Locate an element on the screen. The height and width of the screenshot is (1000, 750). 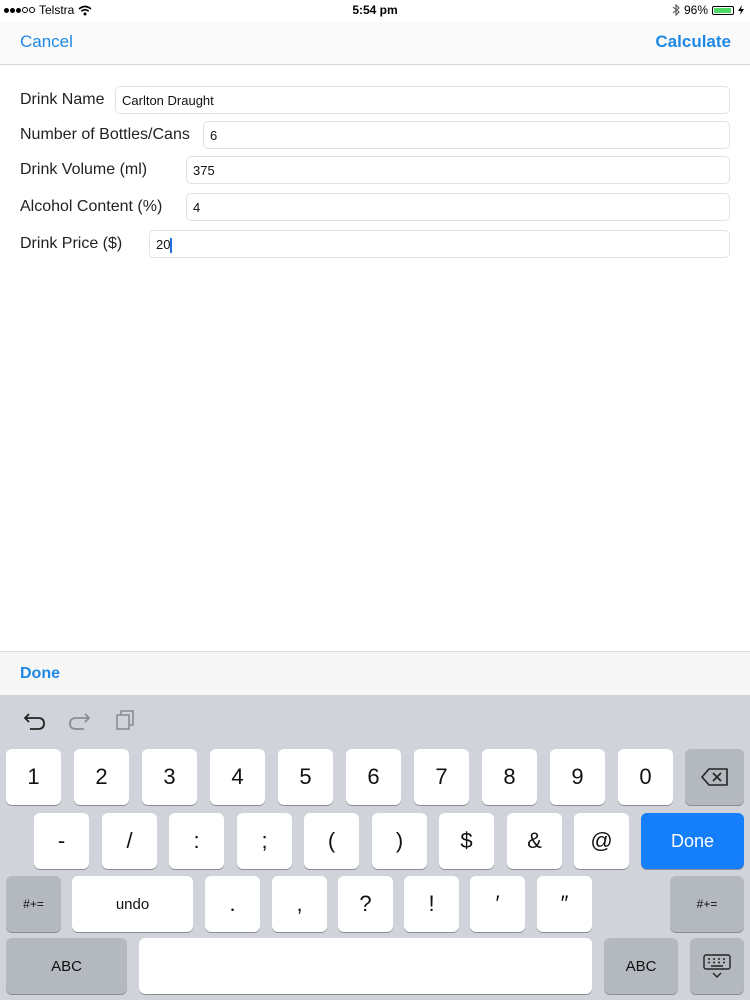
drink-name-label: Drink Name is located at coordinates (62, 99).